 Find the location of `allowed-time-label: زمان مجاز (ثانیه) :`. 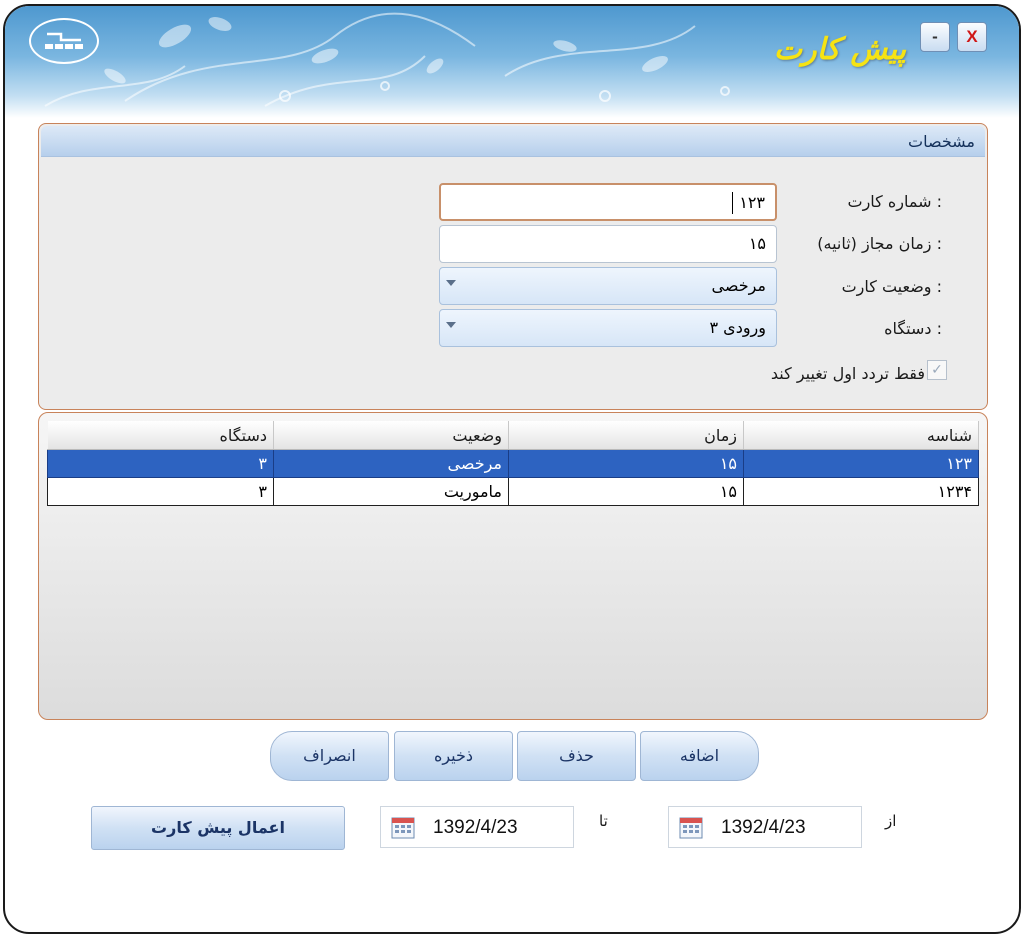

allowed-time-label: زمان مجاز (ثانیه) : is located at coordinates (879, 243).